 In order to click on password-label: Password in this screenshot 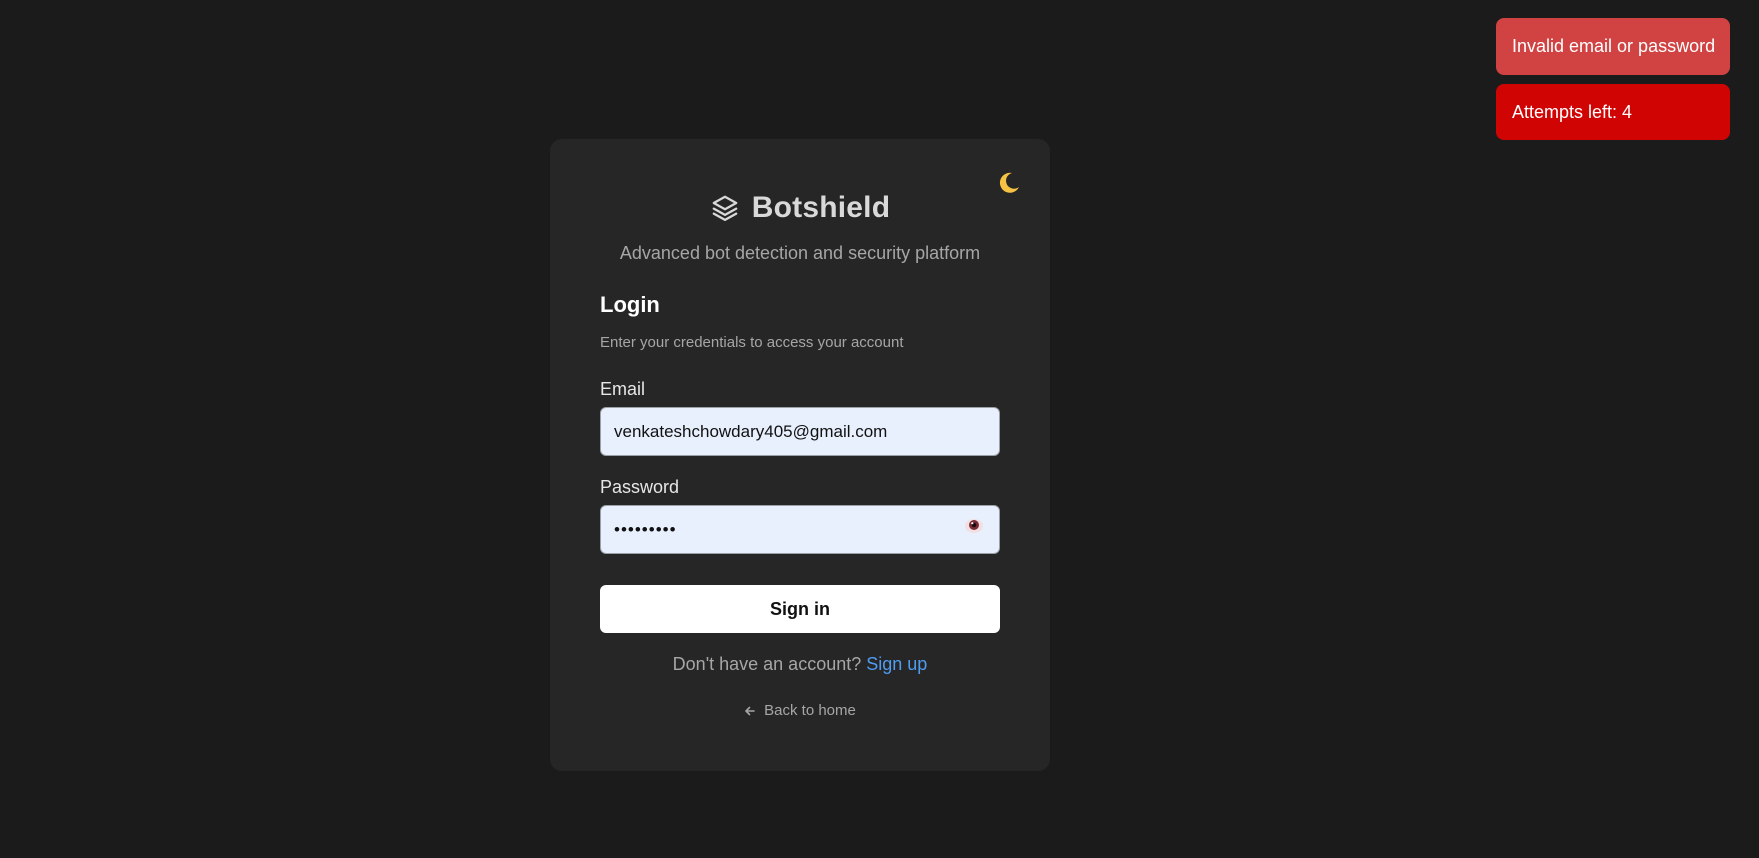, I will do `click(640, 487)`.